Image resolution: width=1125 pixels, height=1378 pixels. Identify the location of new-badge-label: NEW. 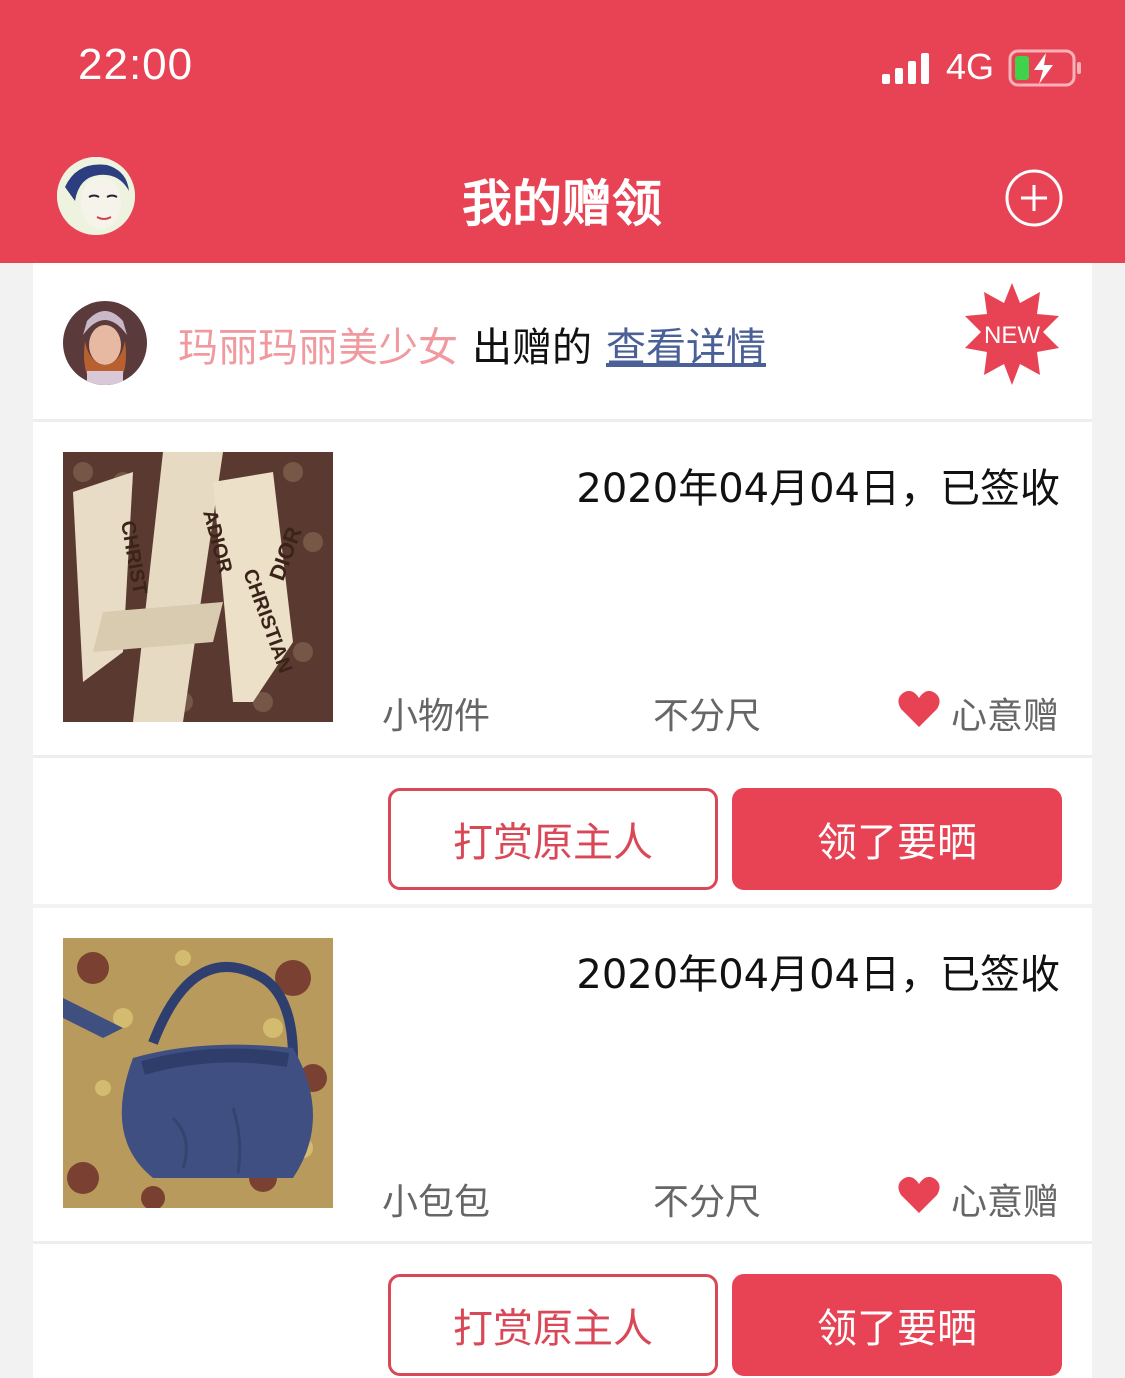
(1012, 335).